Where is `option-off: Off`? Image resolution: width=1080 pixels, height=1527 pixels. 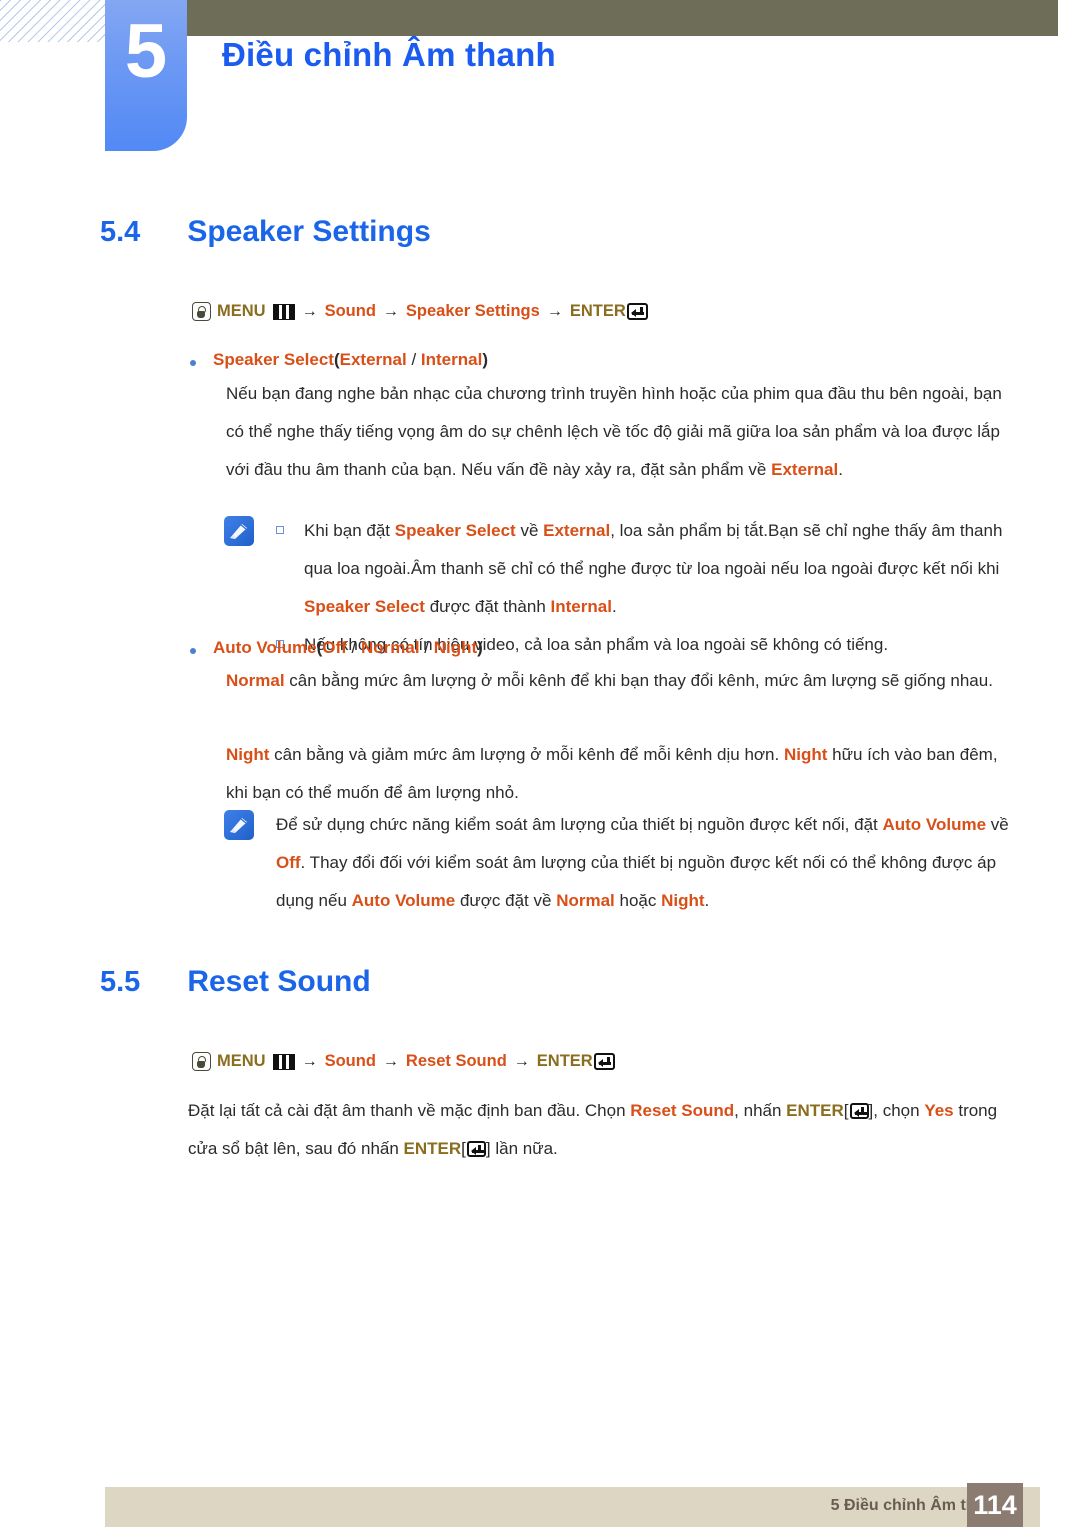 option-off: Off is located at coordinates (334, 647).